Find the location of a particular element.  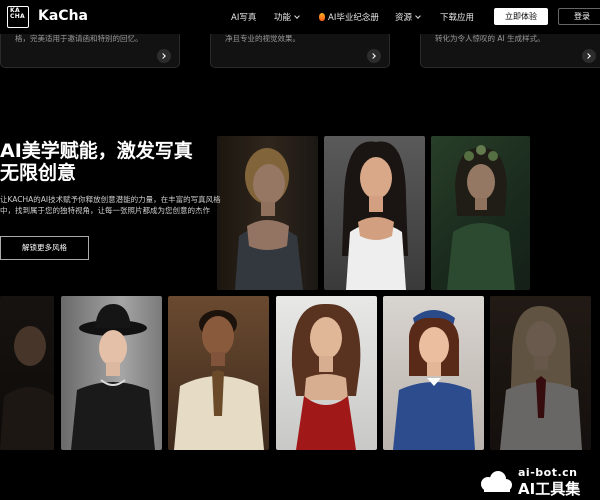

logo-box-text: KA CHA is located at coordinates (17, 13).